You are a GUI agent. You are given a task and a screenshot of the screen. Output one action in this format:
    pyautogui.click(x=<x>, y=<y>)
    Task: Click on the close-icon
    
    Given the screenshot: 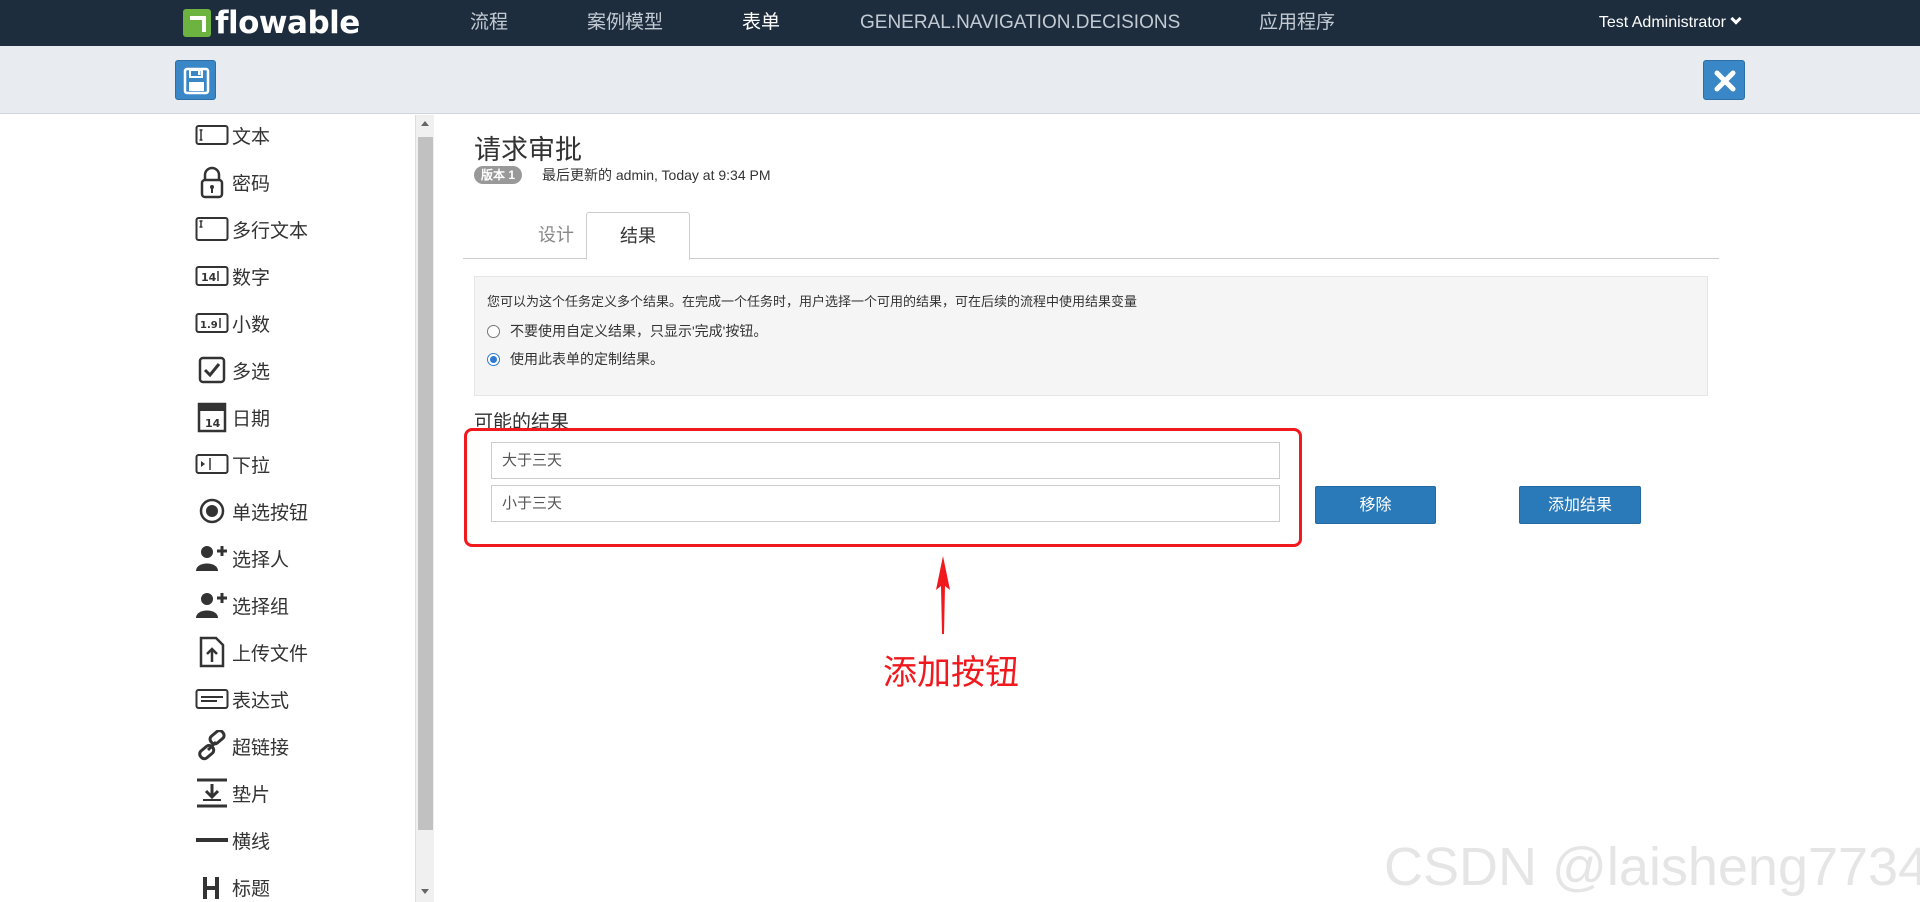 What is the action you would take?
    pyautogui.click(x=1725, y=81)
    